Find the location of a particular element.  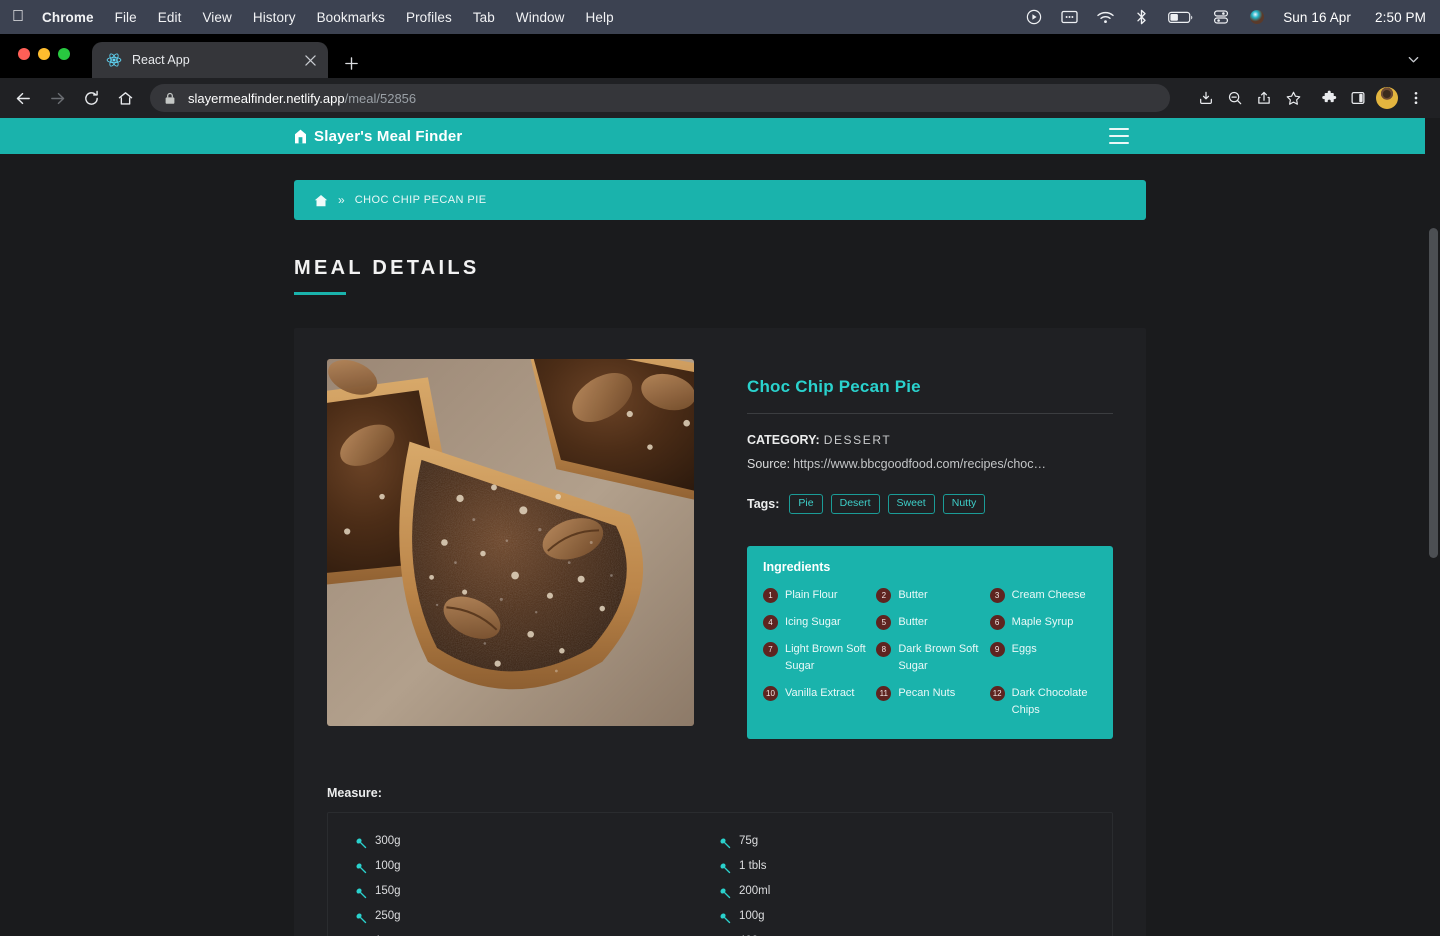

ingredient-name: Cream Cheese is located at coordinates (1048, 595).